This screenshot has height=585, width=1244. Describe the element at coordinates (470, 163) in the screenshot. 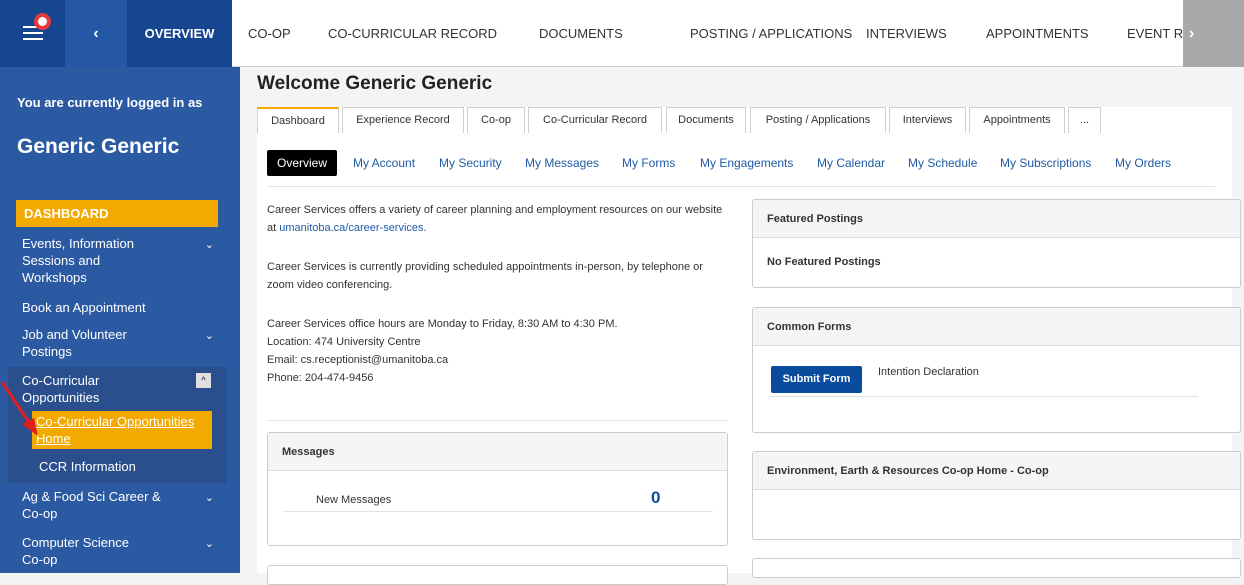

I see `subtab-my-security: My Security` at that location.